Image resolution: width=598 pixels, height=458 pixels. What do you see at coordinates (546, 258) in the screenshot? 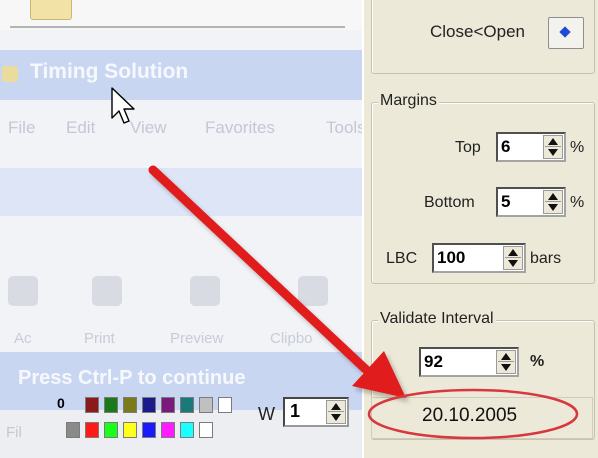
I see `lbc-unit: bars` at bounding box center [546, 258].